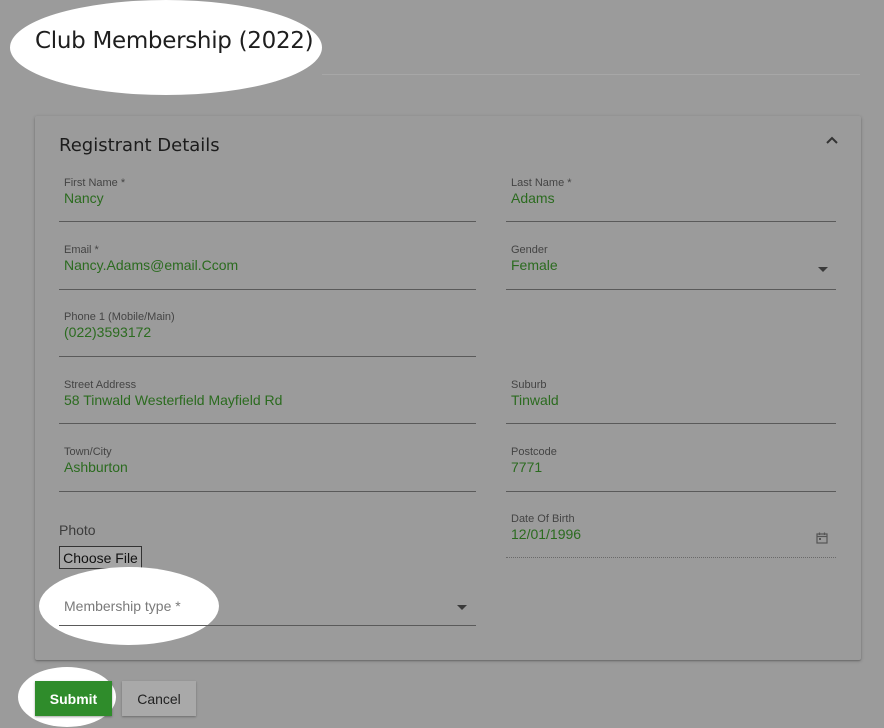 Image resolution: width=884 pixels, height=728 pixels. What do you see at coordinates (591, 74) in the screenshot?
I see `title-divider` at bounding box center [591, 74].